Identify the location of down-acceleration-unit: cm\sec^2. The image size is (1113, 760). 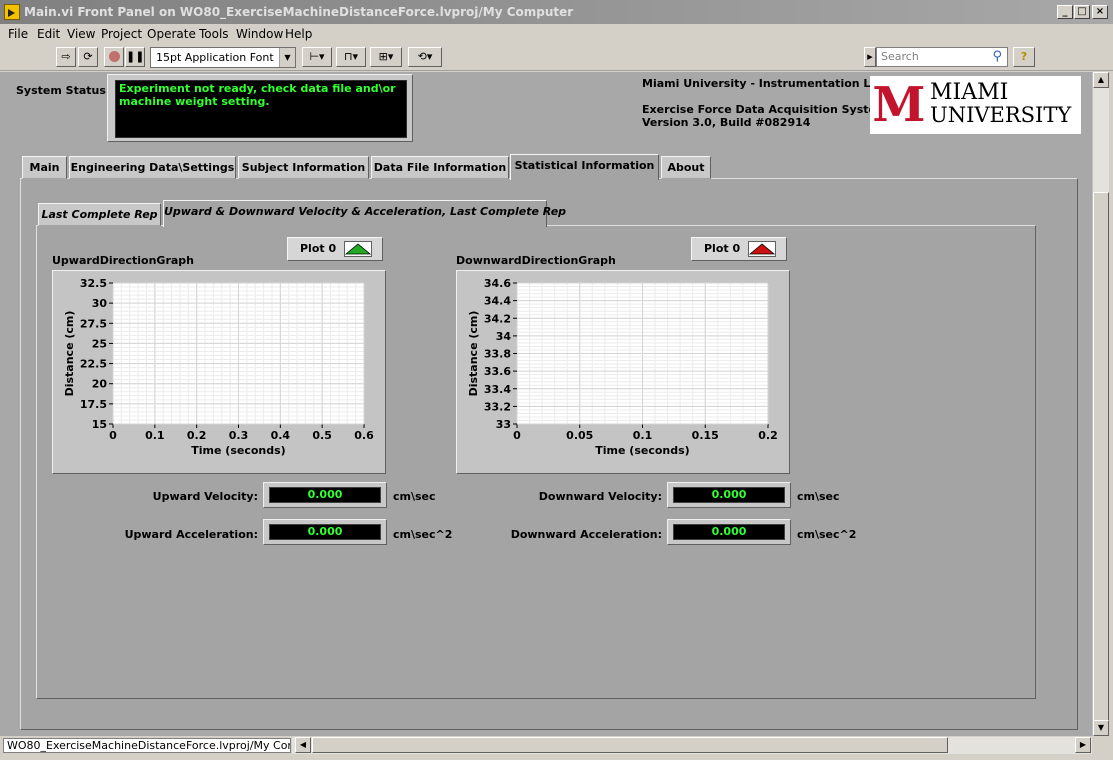
(827, 534).